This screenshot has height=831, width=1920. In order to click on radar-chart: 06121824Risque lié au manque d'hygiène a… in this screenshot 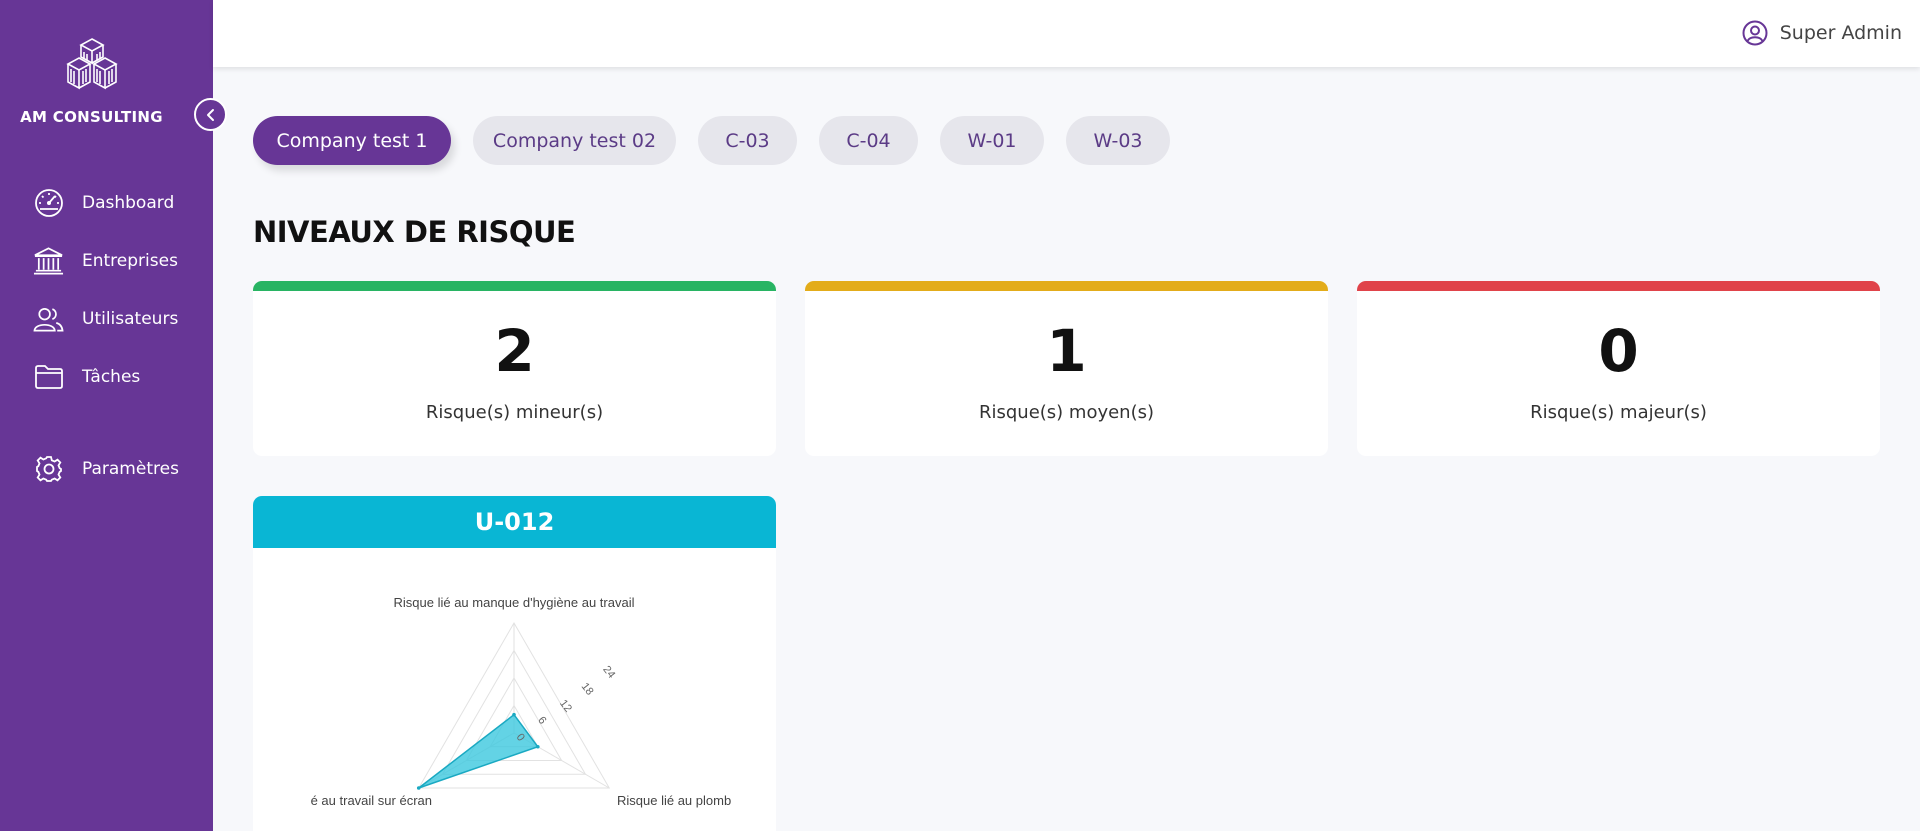, I will do `click(521, 701)`.